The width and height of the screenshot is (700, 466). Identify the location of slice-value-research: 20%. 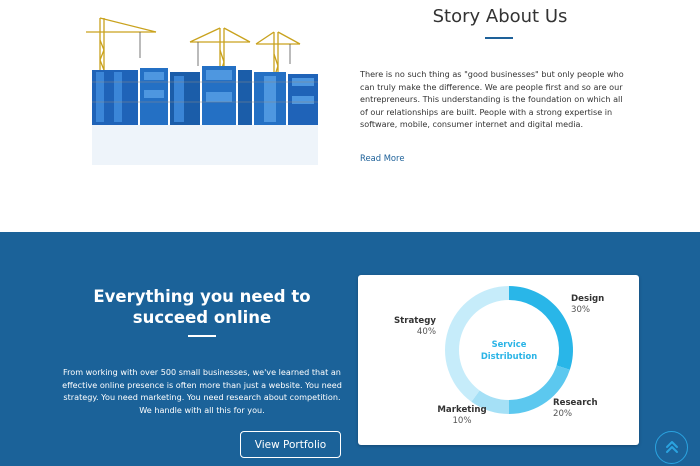
(562, 414).